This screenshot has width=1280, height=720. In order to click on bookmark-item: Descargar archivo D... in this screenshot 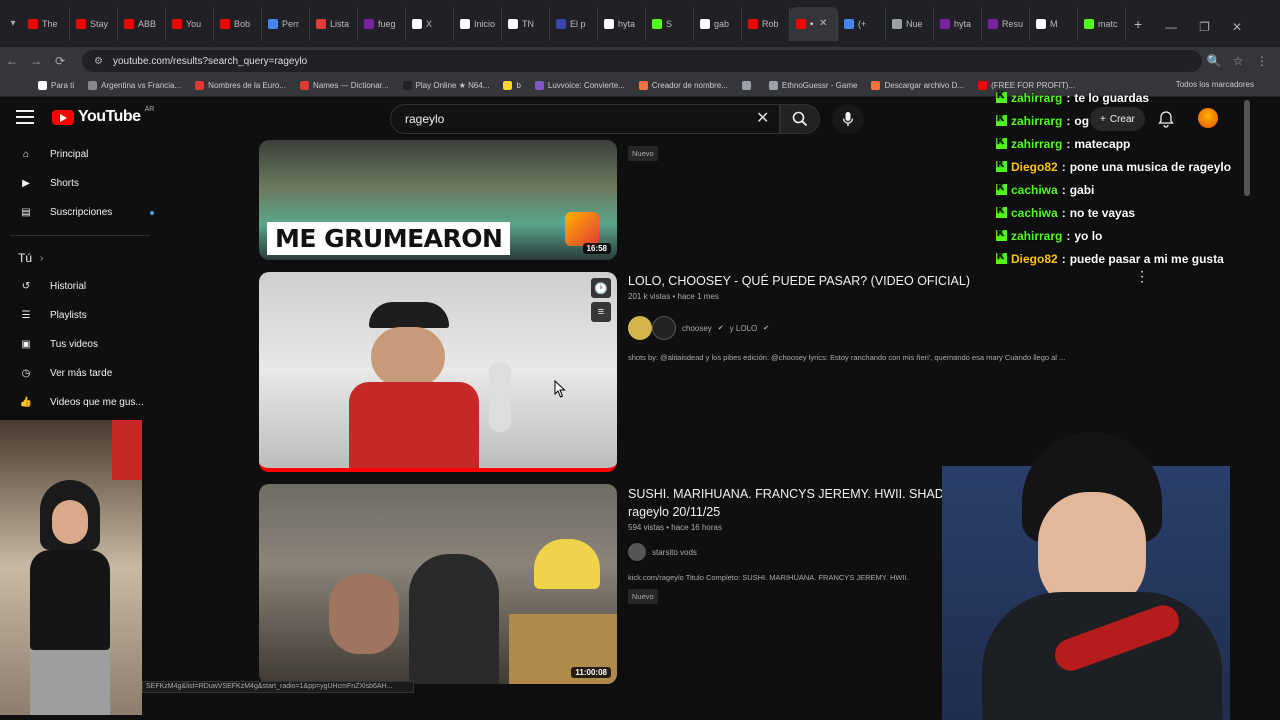, I will do `click(917, 85)`.